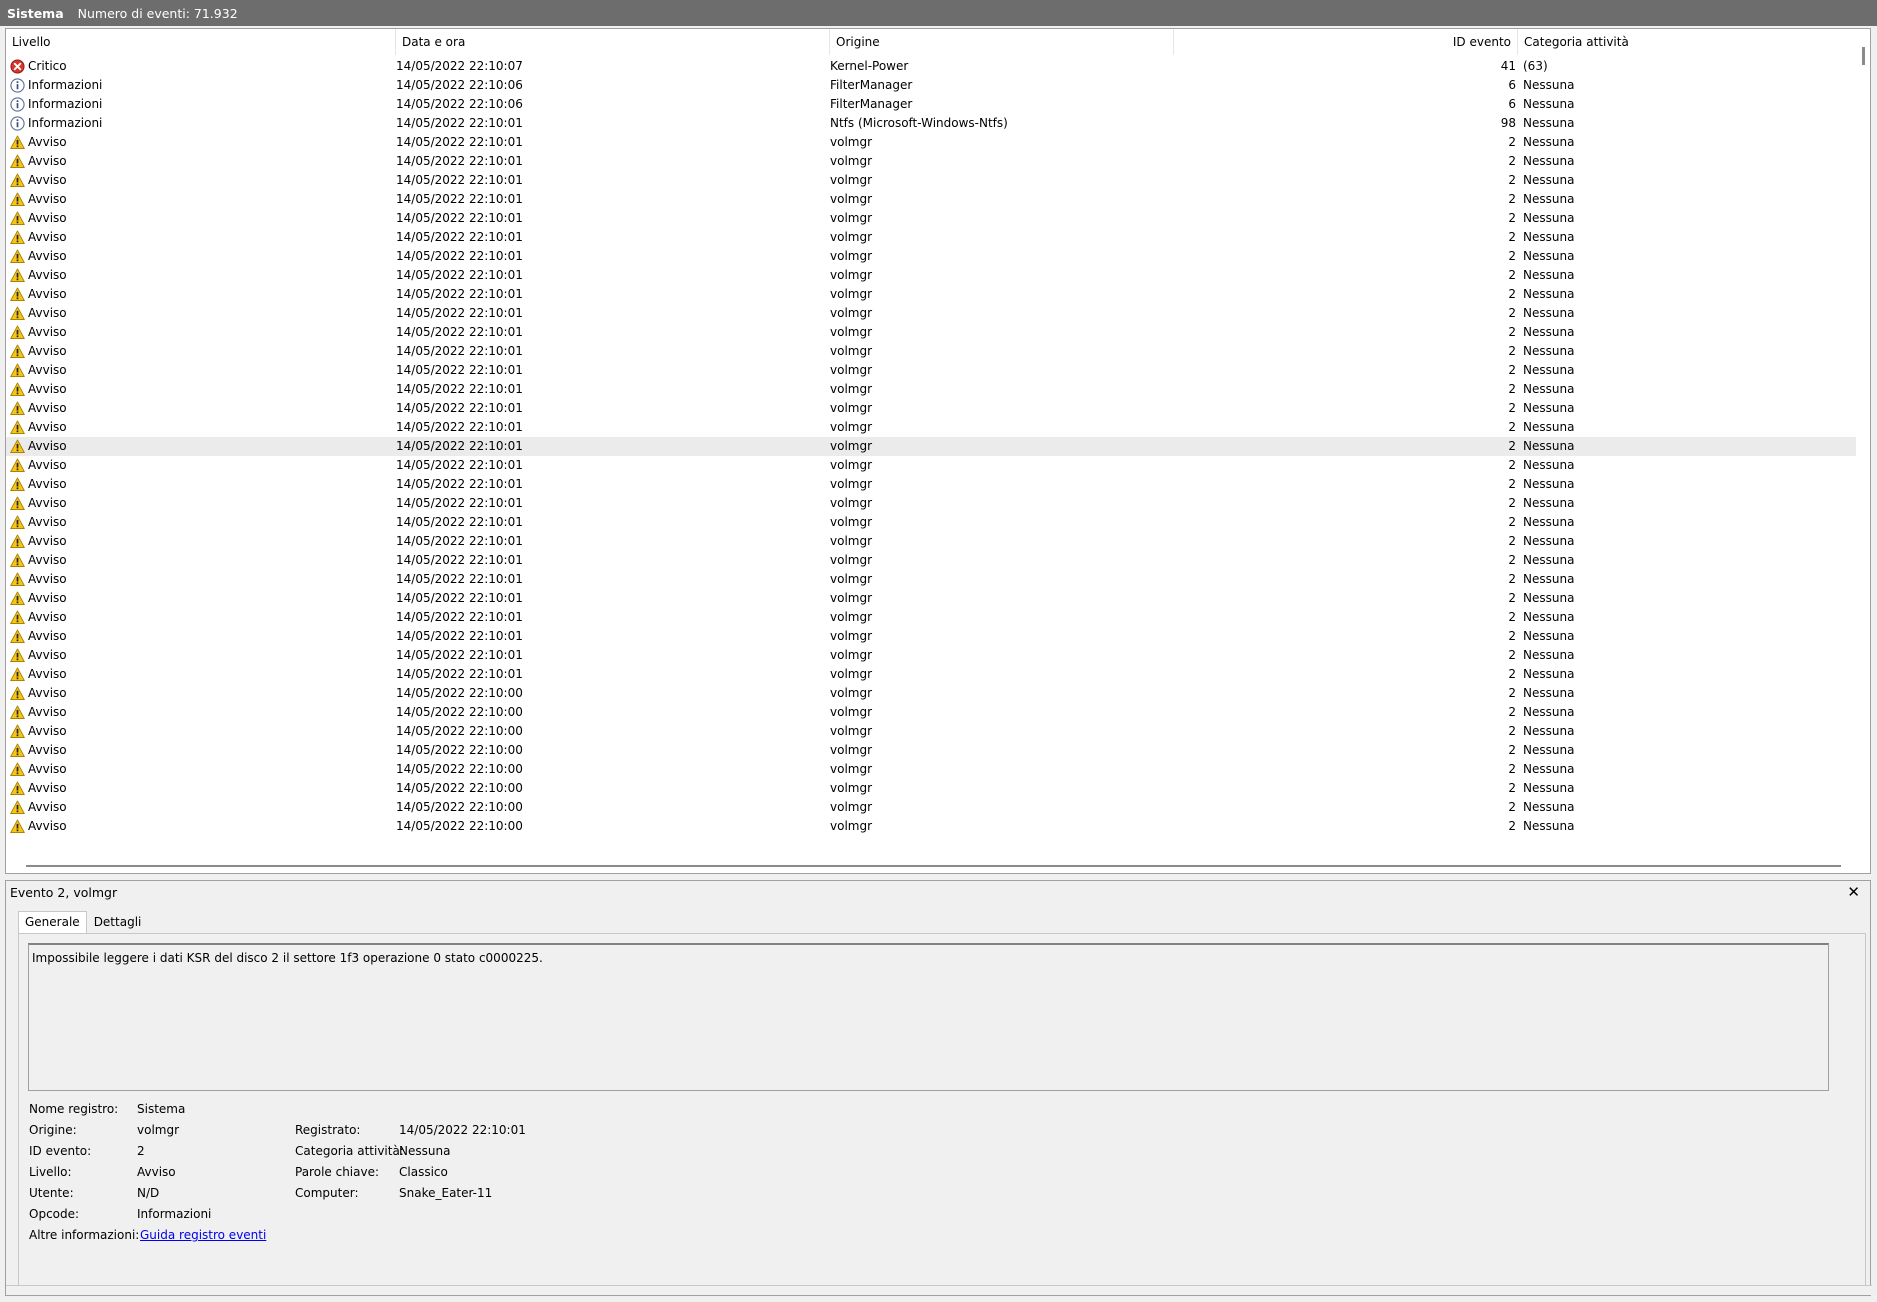 The height and width of the screenshot is (1302, 1877). I want to click on column-header-date: Data e ora, so click(613, 42).